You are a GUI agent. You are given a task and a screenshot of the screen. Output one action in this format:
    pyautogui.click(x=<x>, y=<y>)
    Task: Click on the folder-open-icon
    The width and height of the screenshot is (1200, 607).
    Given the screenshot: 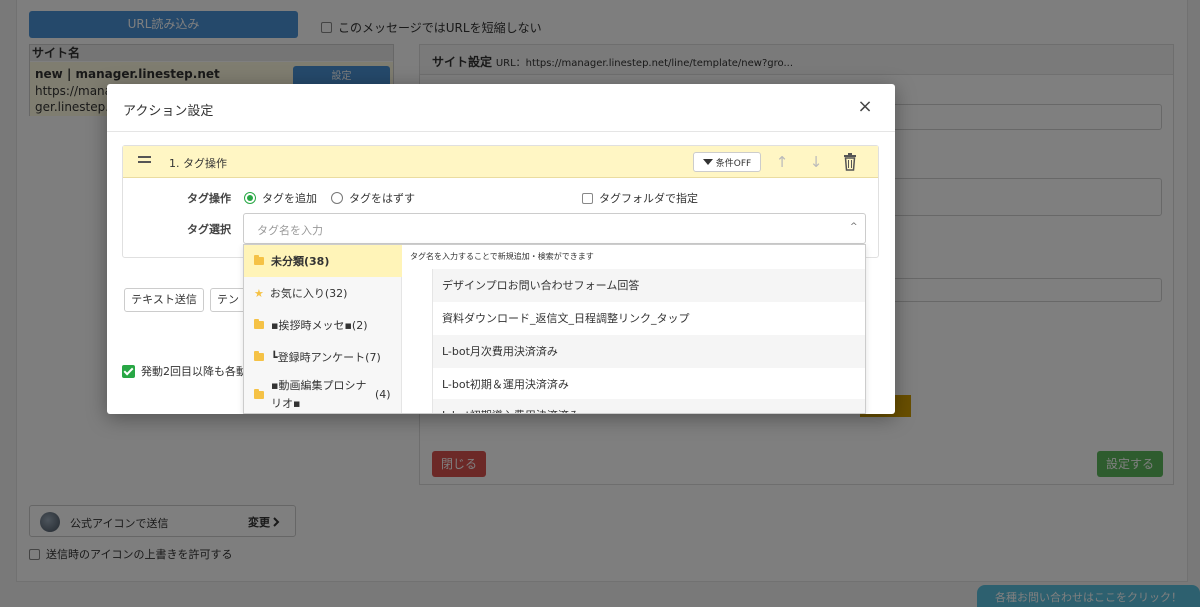 What is the action you would take?
    pyautogui.click(x=259, y=260)
    